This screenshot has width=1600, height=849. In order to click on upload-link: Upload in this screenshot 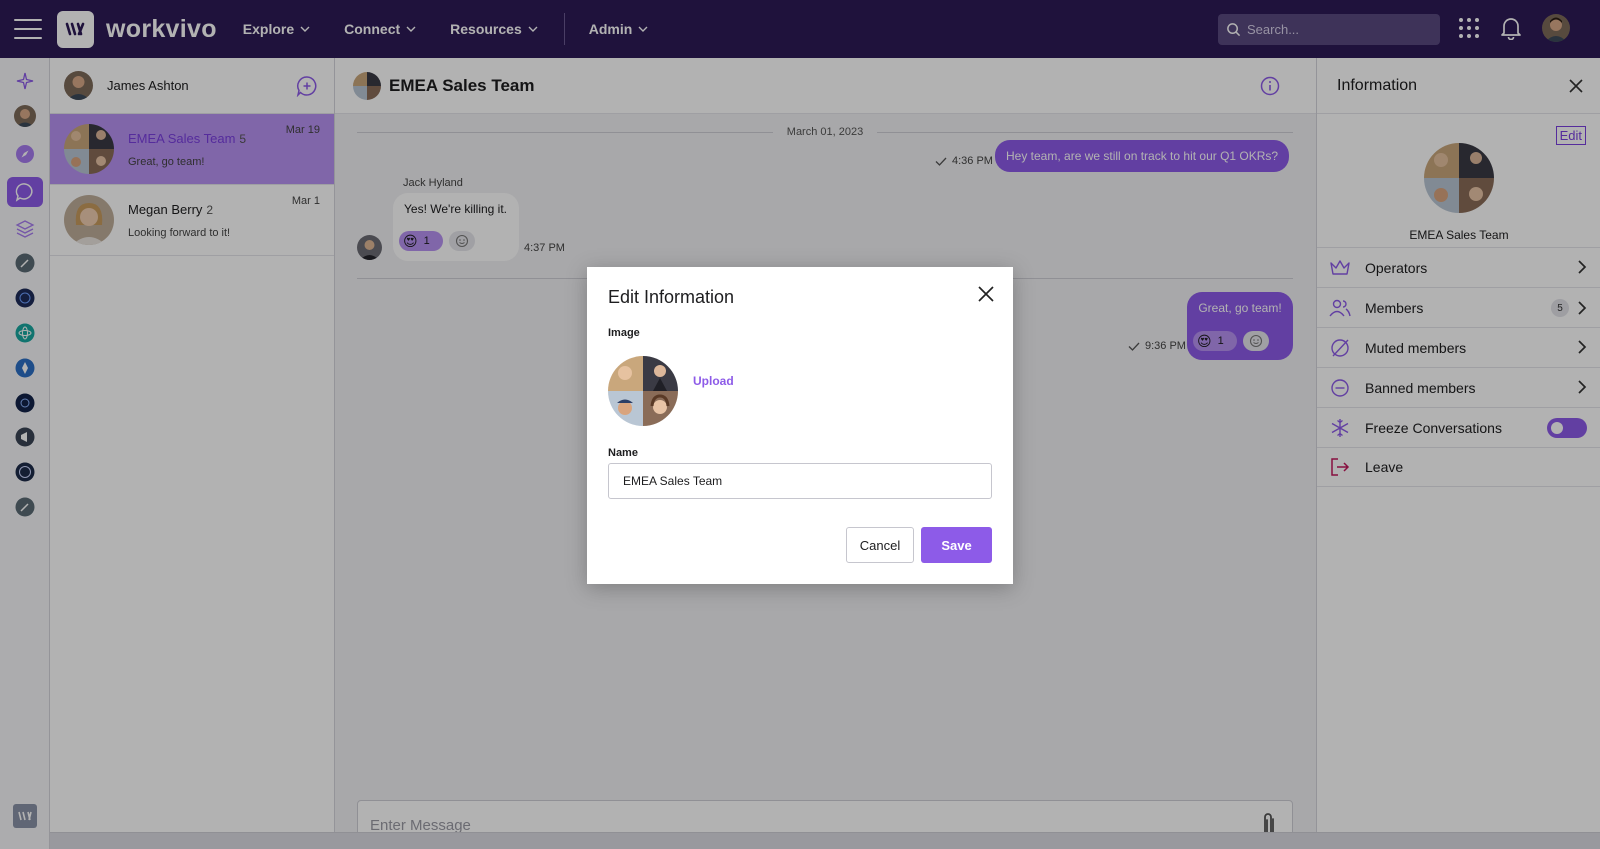, I will do `click(713, 381)`.